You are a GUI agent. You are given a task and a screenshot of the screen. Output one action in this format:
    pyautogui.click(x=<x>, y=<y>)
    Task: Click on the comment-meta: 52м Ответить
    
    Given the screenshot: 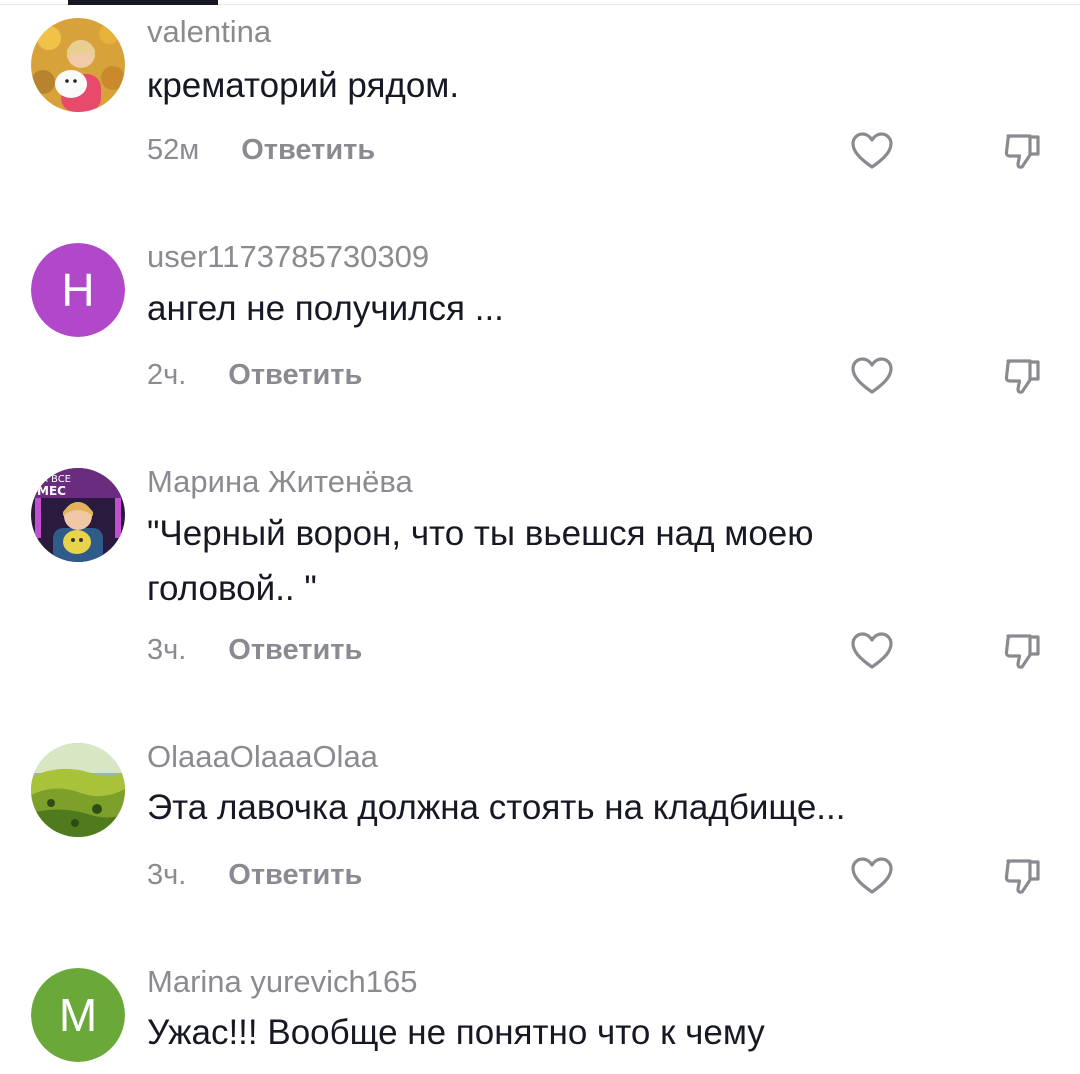 What is the action you would take?
    pyautogui.click(x=261, y=150)
    